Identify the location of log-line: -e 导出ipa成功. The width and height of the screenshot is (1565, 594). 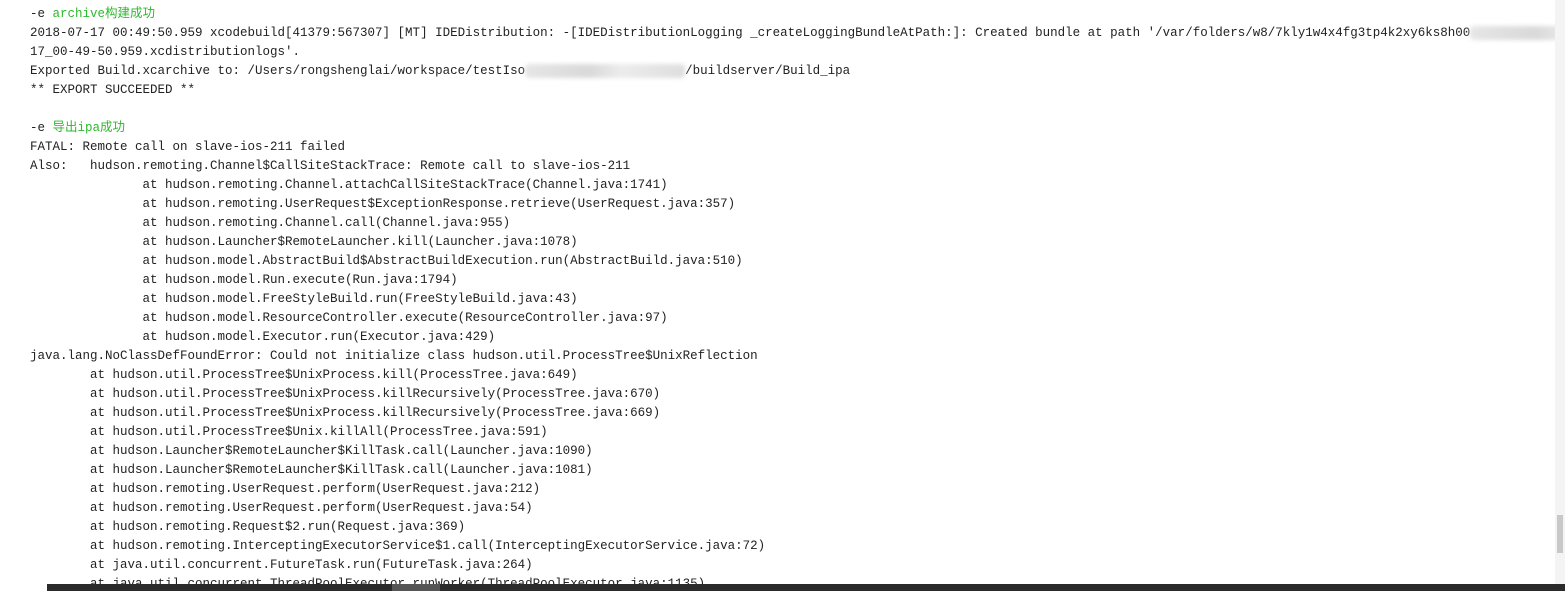
(790, 128).